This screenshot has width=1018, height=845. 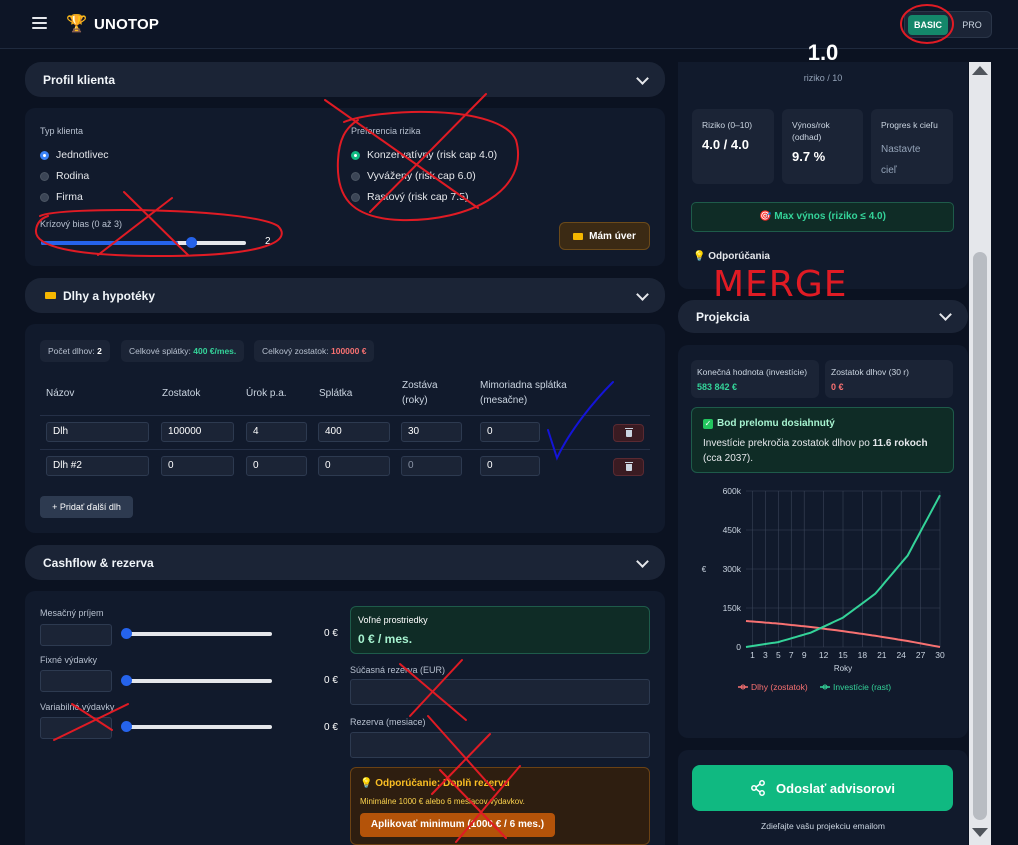 I want to click on plan-toggle: BASIC PRO, so click(x=948, y=24).